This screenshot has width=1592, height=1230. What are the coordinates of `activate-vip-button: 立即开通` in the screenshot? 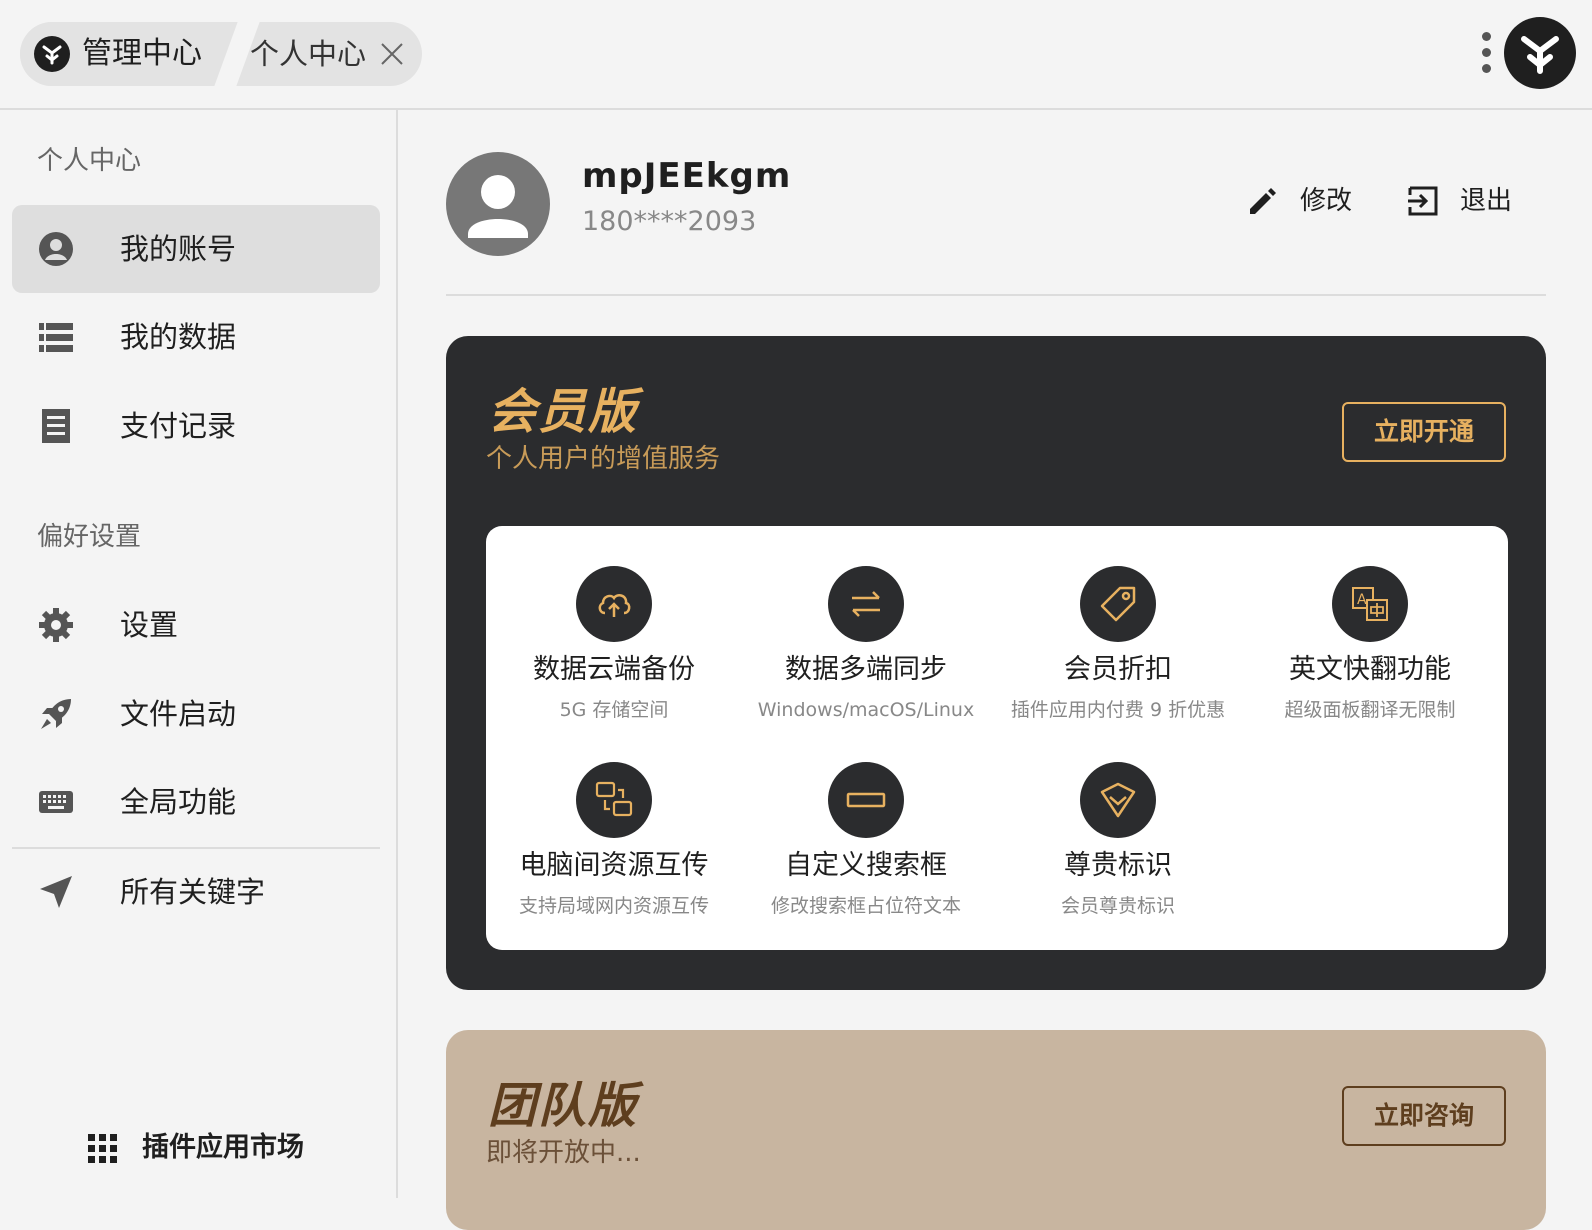 It's located at (1424, 432).